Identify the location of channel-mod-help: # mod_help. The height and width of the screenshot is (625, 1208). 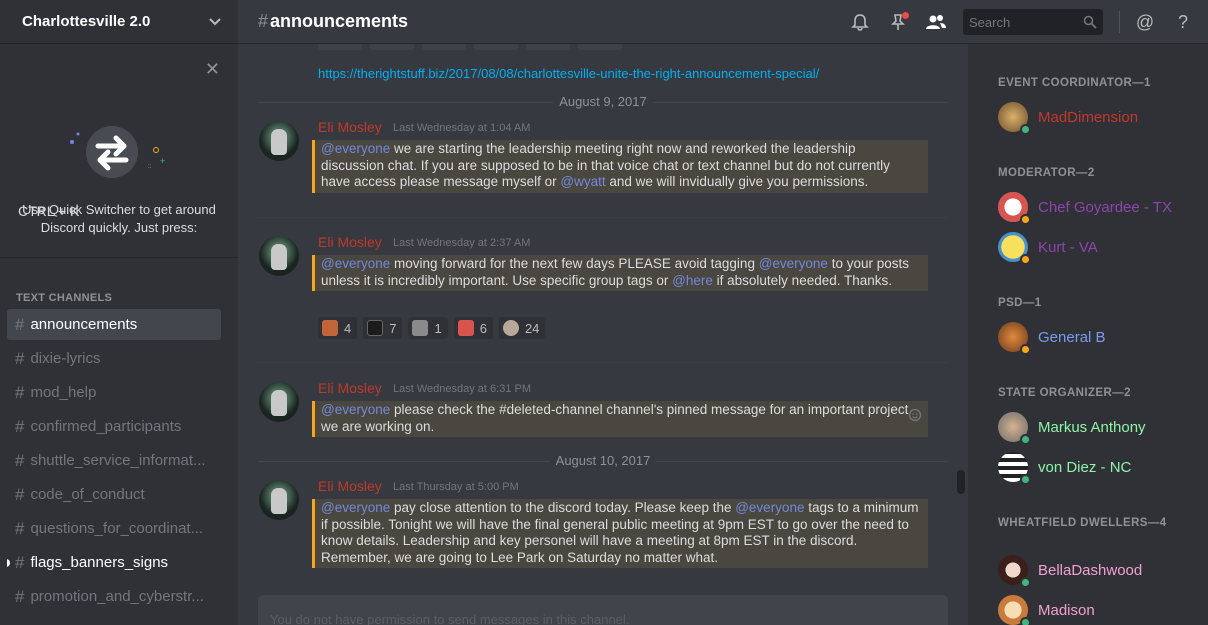
(114, 392).